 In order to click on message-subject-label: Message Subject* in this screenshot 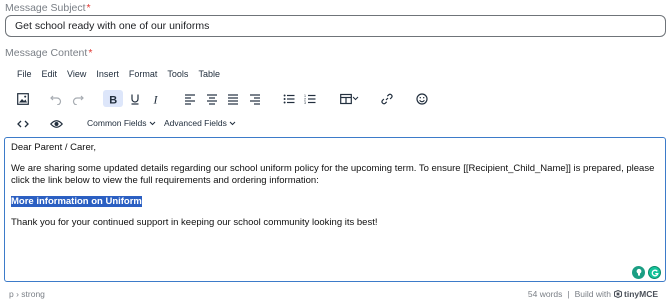, I will do `click(48, 8)`.